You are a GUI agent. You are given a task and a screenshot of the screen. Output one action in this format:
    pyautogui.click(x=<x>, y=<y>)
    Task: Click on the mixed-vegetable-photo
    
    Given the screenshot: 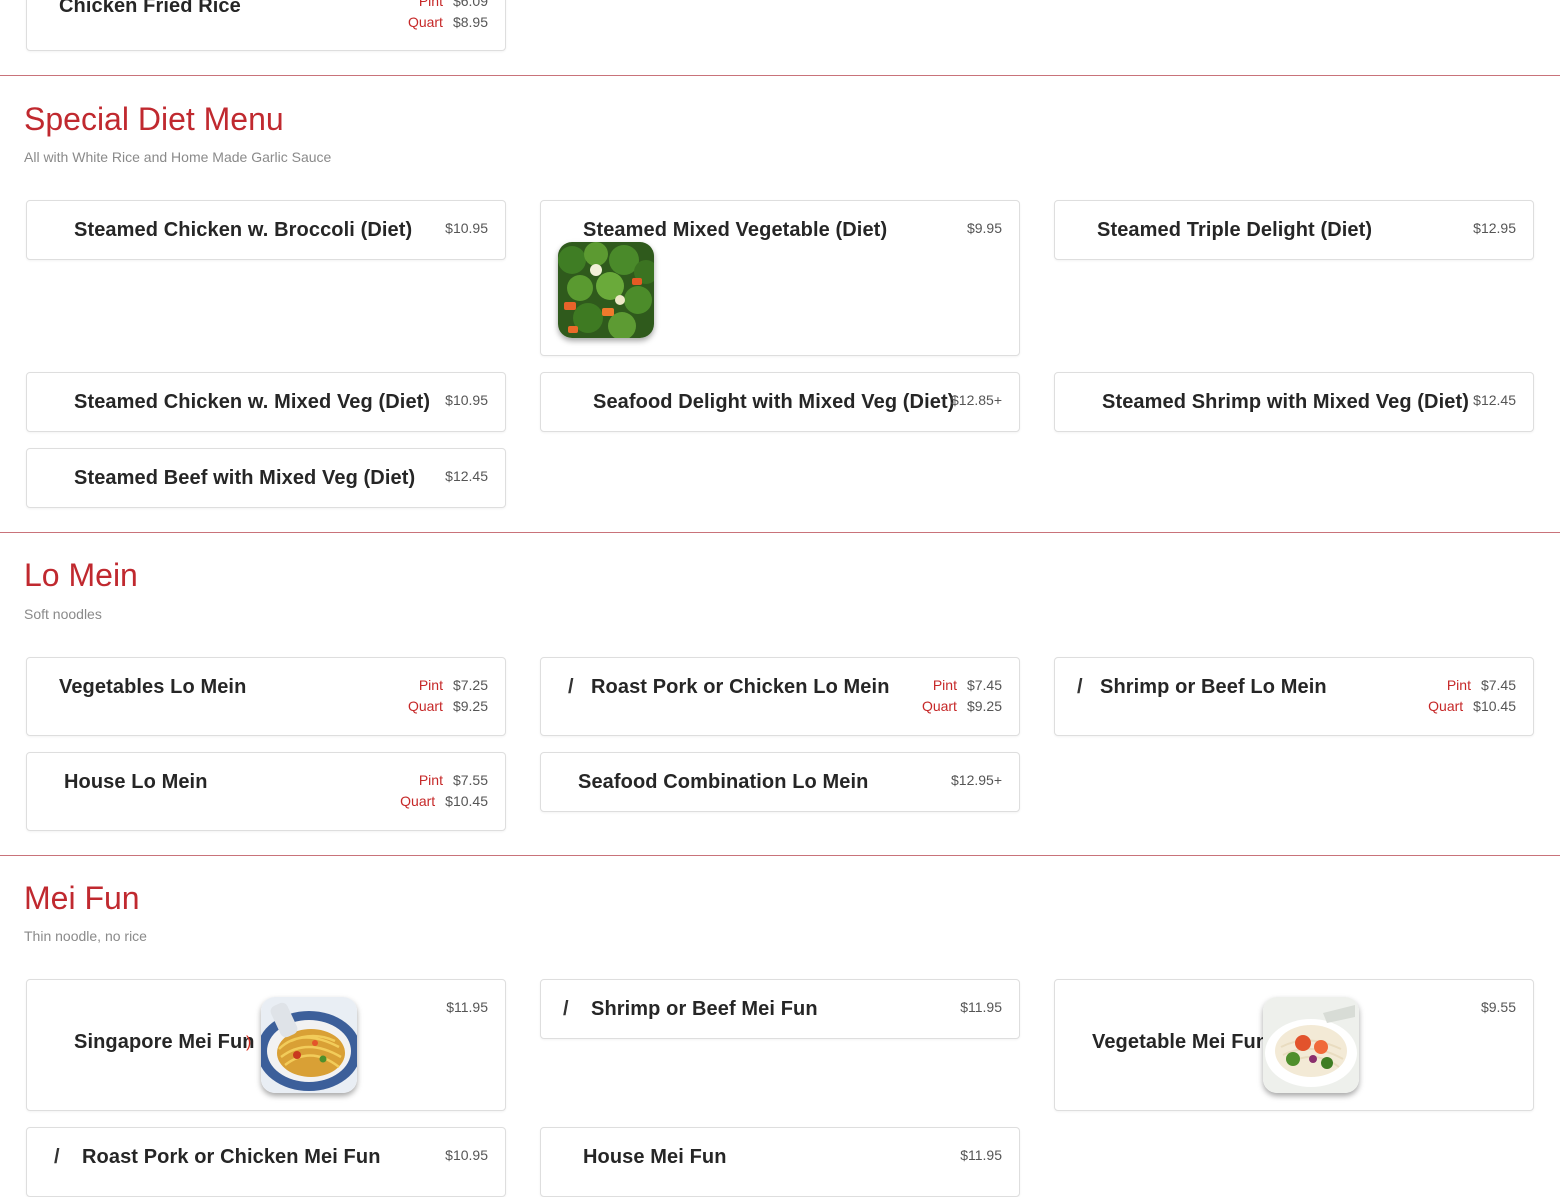 What is the action you would take?
    pyautogui.click(x=606, y=290)
    